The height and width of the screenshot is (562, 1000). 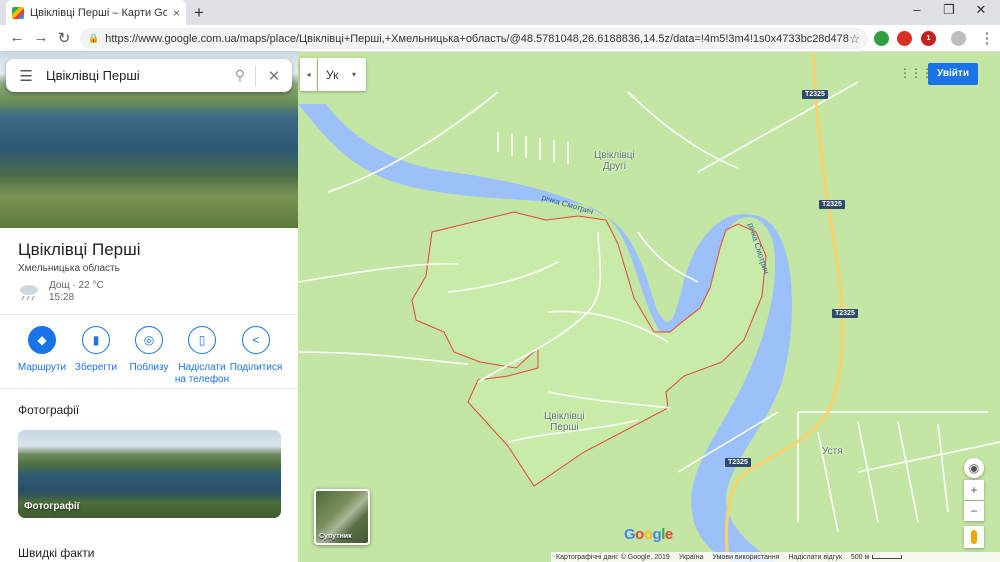 I want to click on nearby-label: Поблизу, so click(x=149, y=367).